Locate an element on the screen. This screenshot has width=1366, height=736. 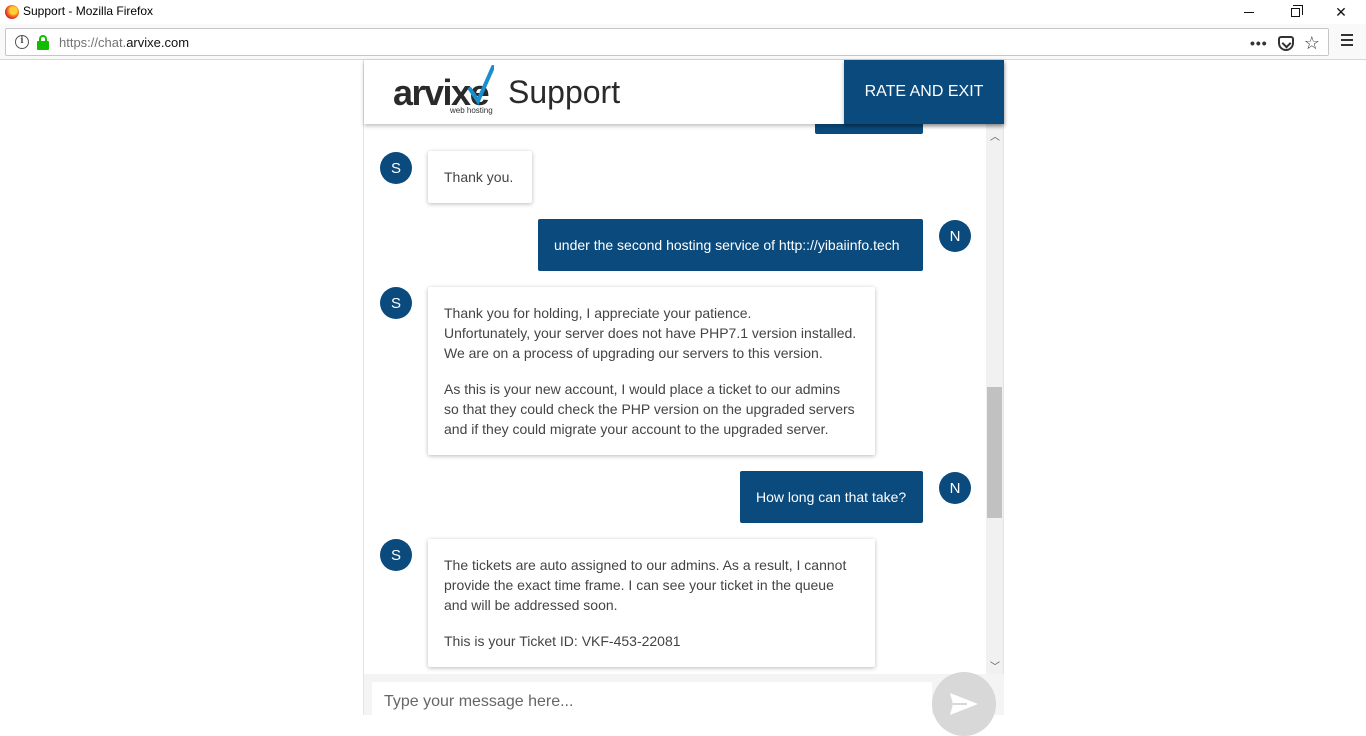
url-text: https://chat.arvixe.com is located at coordinates (124, 42).